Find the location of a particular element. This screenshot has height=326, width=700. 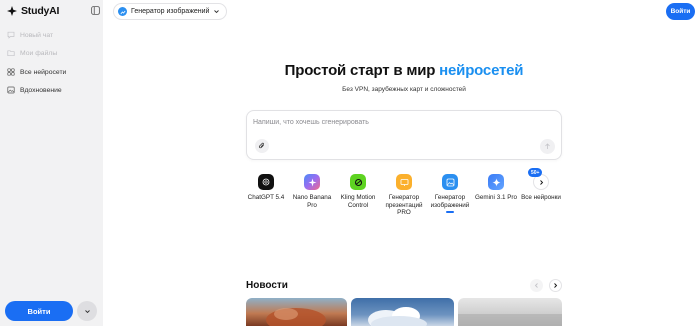

model-selector: Генератор изображений is located at coordinates (170, 11).